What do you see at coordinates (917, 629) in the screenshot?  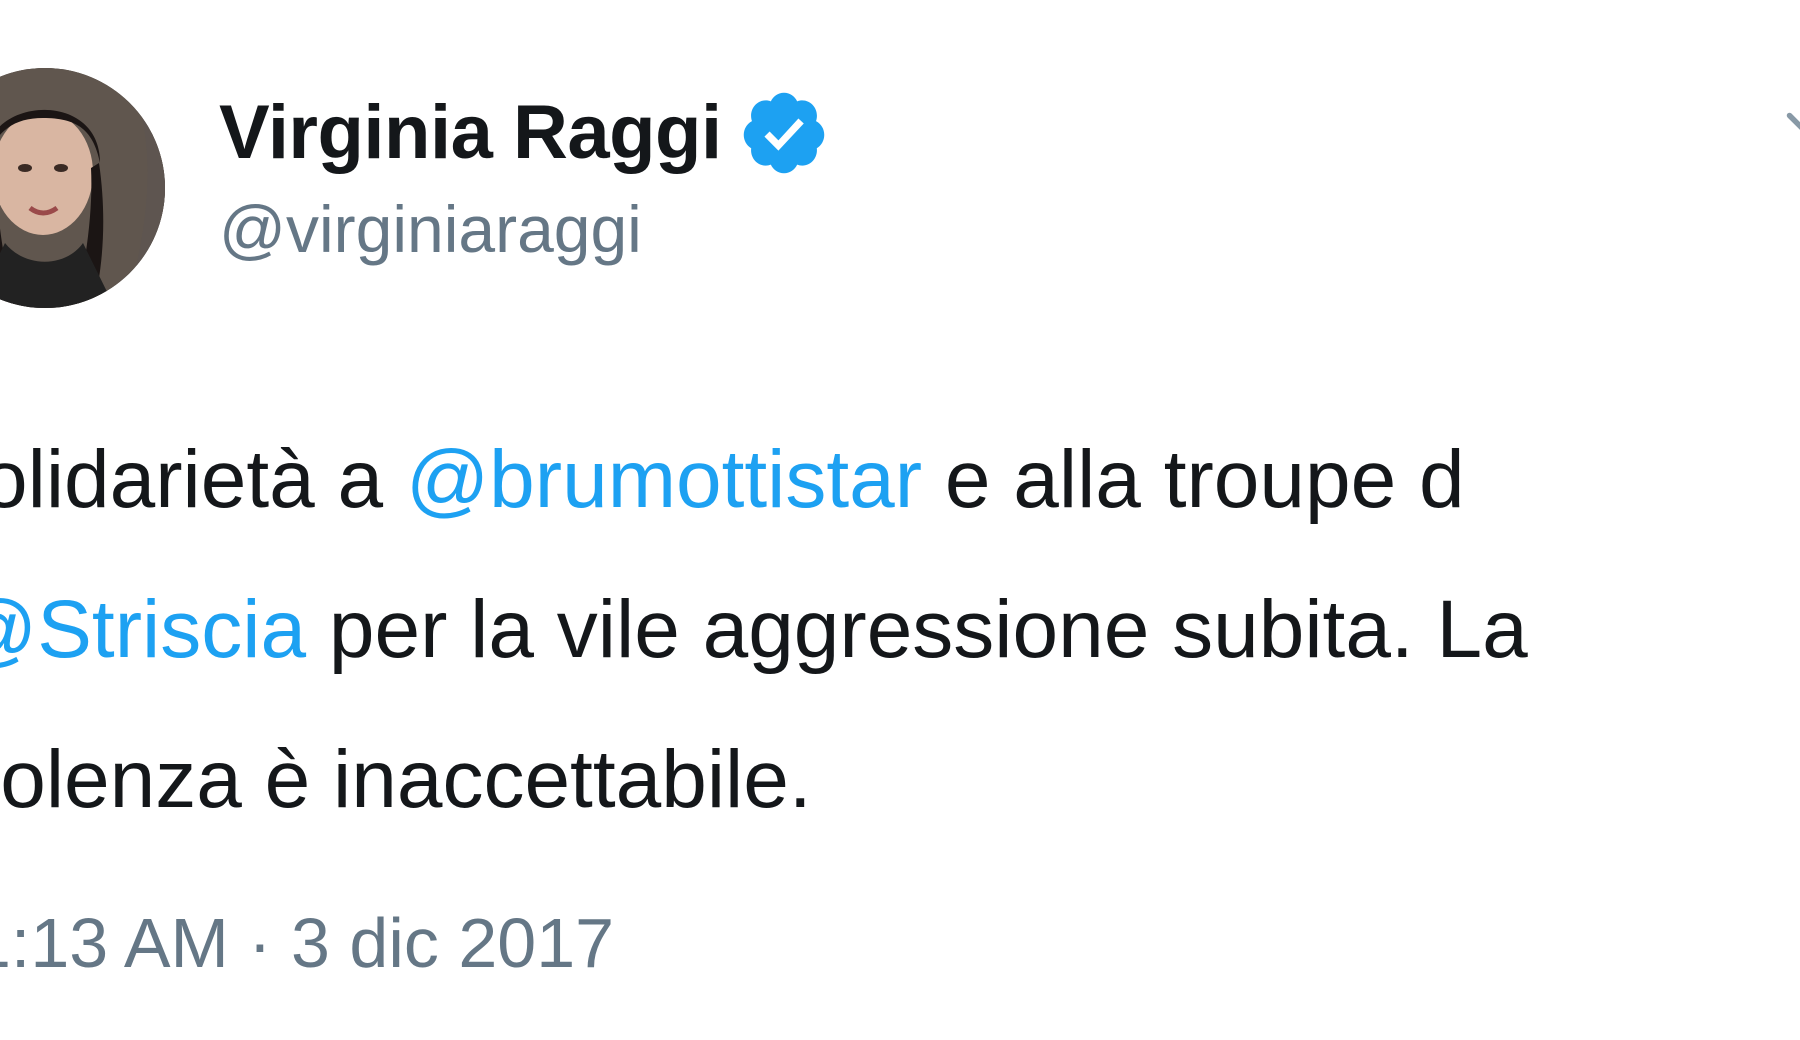 I see `tweet-text-segment: per la vile aggressione subita. La` at bounding box center [917, 629].